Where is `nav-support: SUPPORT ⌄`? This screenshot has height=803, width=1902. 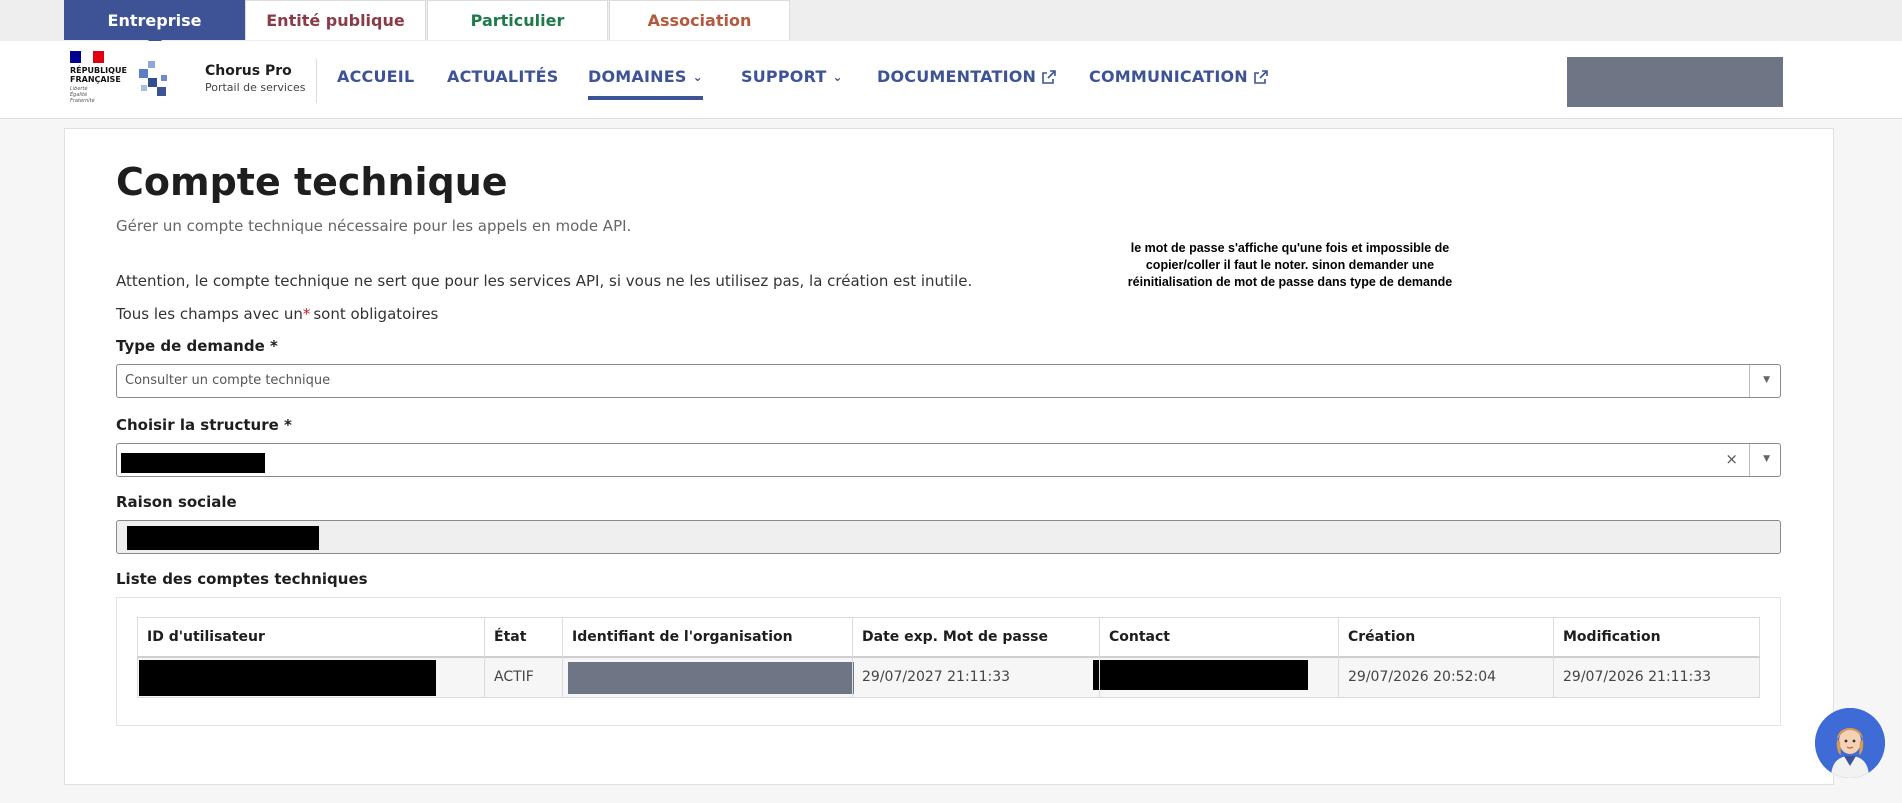 nav-support: SUPPORT ⌄ is located at coordinates (792, 76).